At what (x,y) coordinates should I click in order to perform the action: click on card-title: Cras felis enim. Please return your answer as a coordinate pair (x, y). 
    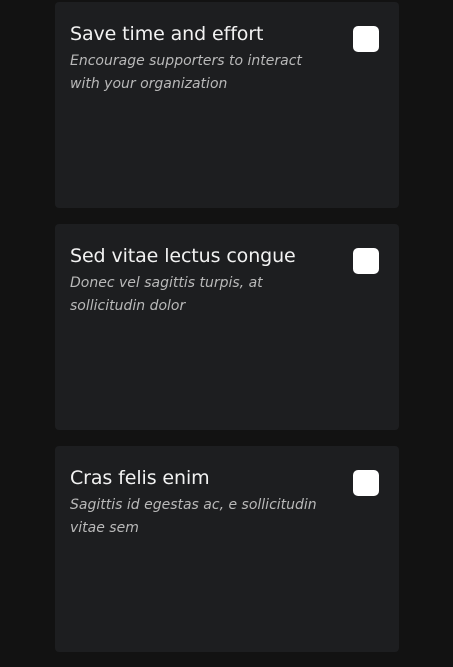
    Looking at the image, I should click on (140, 478).